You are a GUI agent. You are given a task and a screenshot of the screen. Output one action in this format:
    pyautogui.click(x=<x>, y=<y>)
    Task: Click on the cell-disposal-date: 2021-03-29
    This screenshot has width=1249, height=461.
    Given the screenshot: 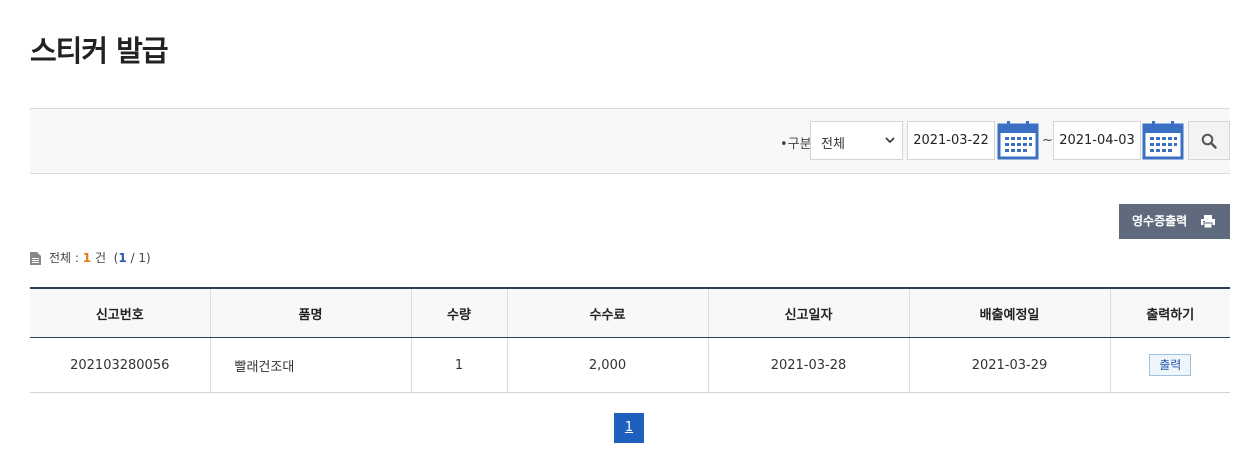 What is the action you would take?
    pyautogui.click(x=1010, y=365)
    